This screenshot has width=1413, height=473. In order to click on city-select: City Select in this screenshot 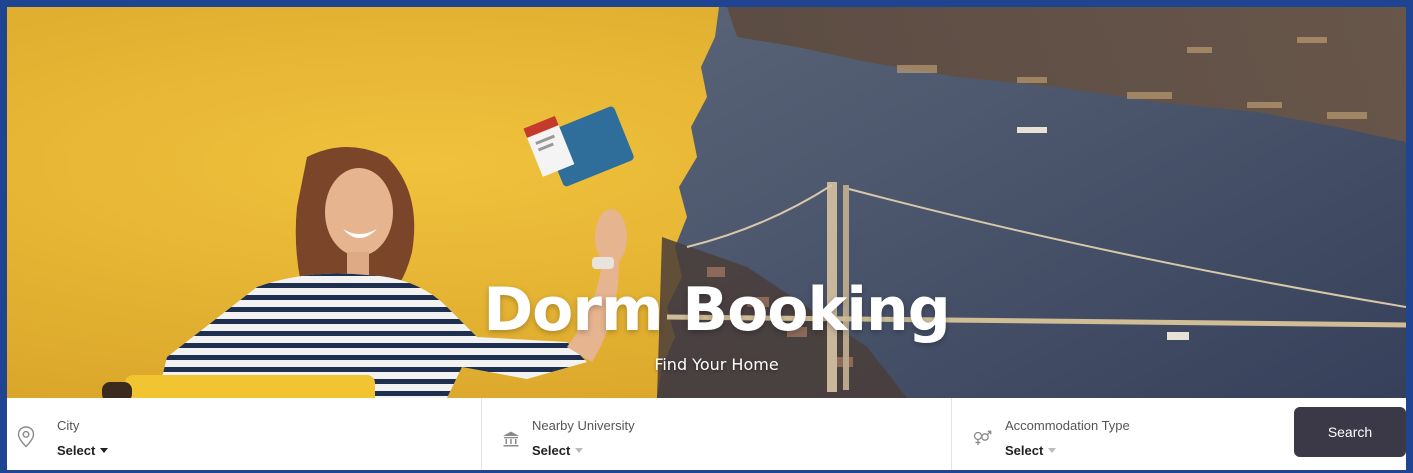, I will do `click(244, 434)`.